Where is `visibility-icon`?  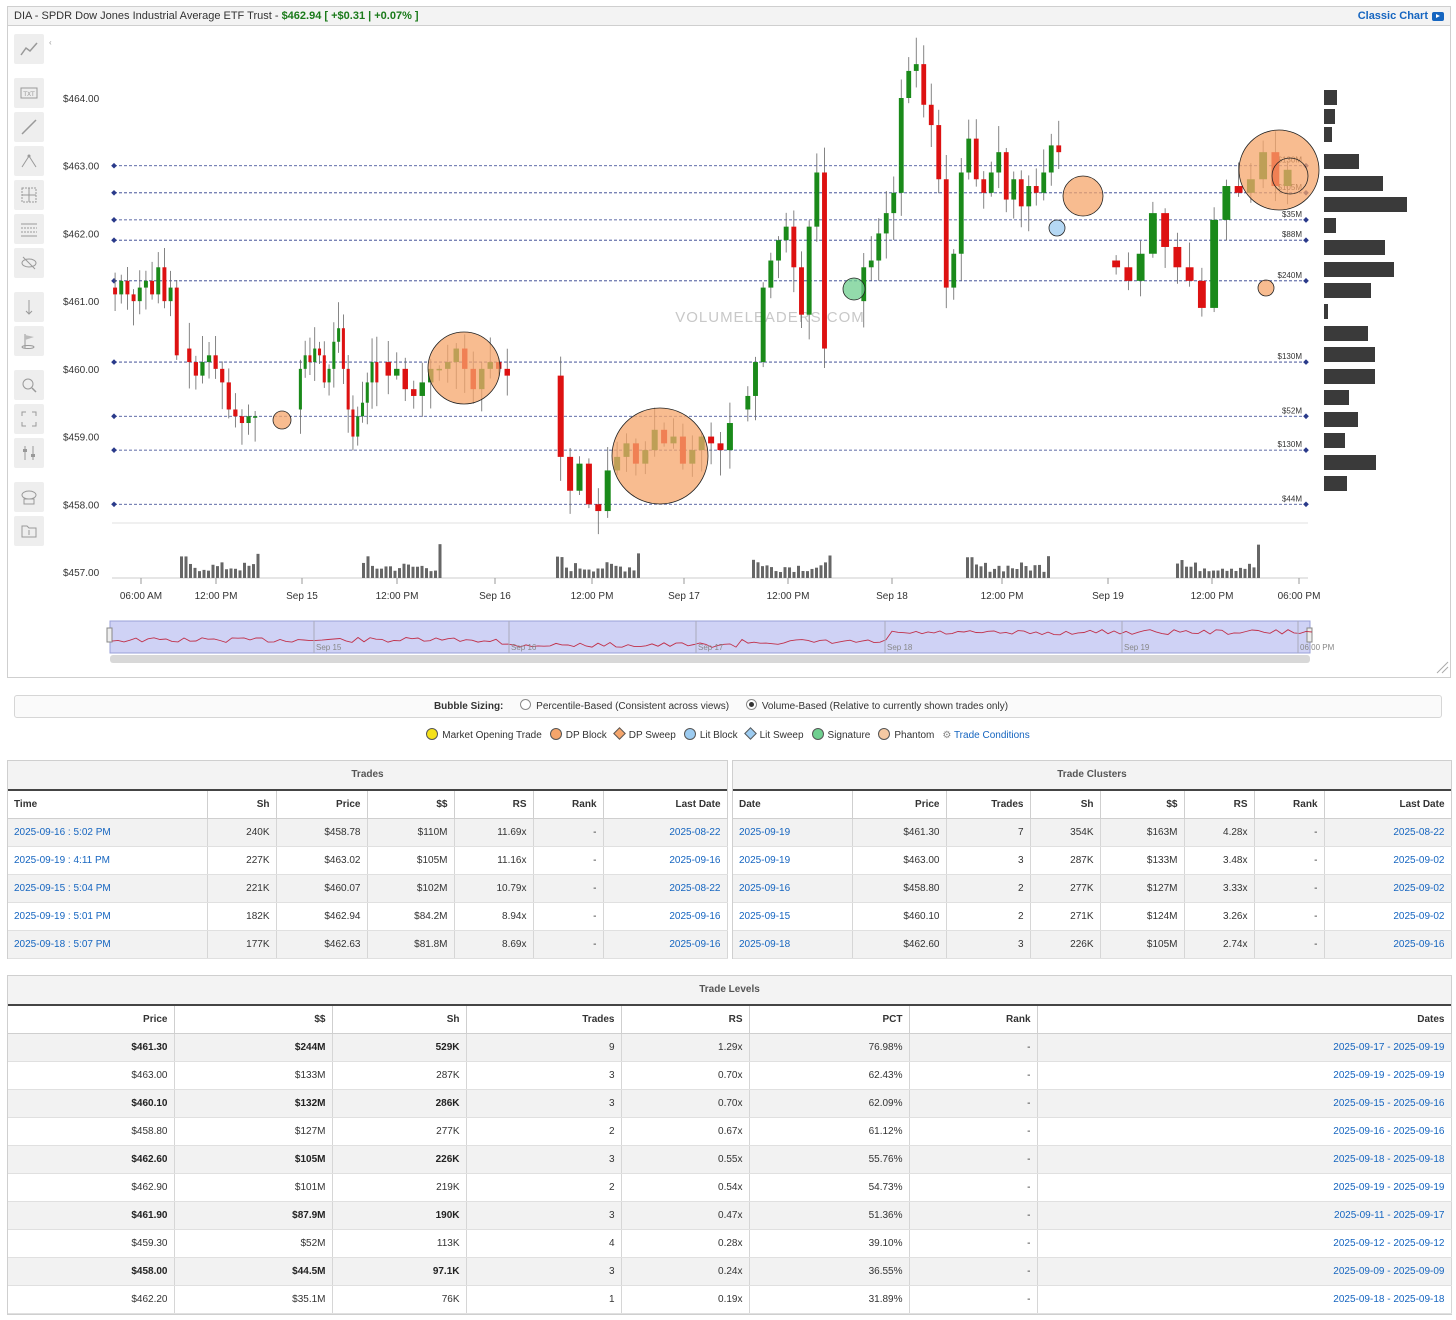
visibility-icon is located at coordinates (29, 497).